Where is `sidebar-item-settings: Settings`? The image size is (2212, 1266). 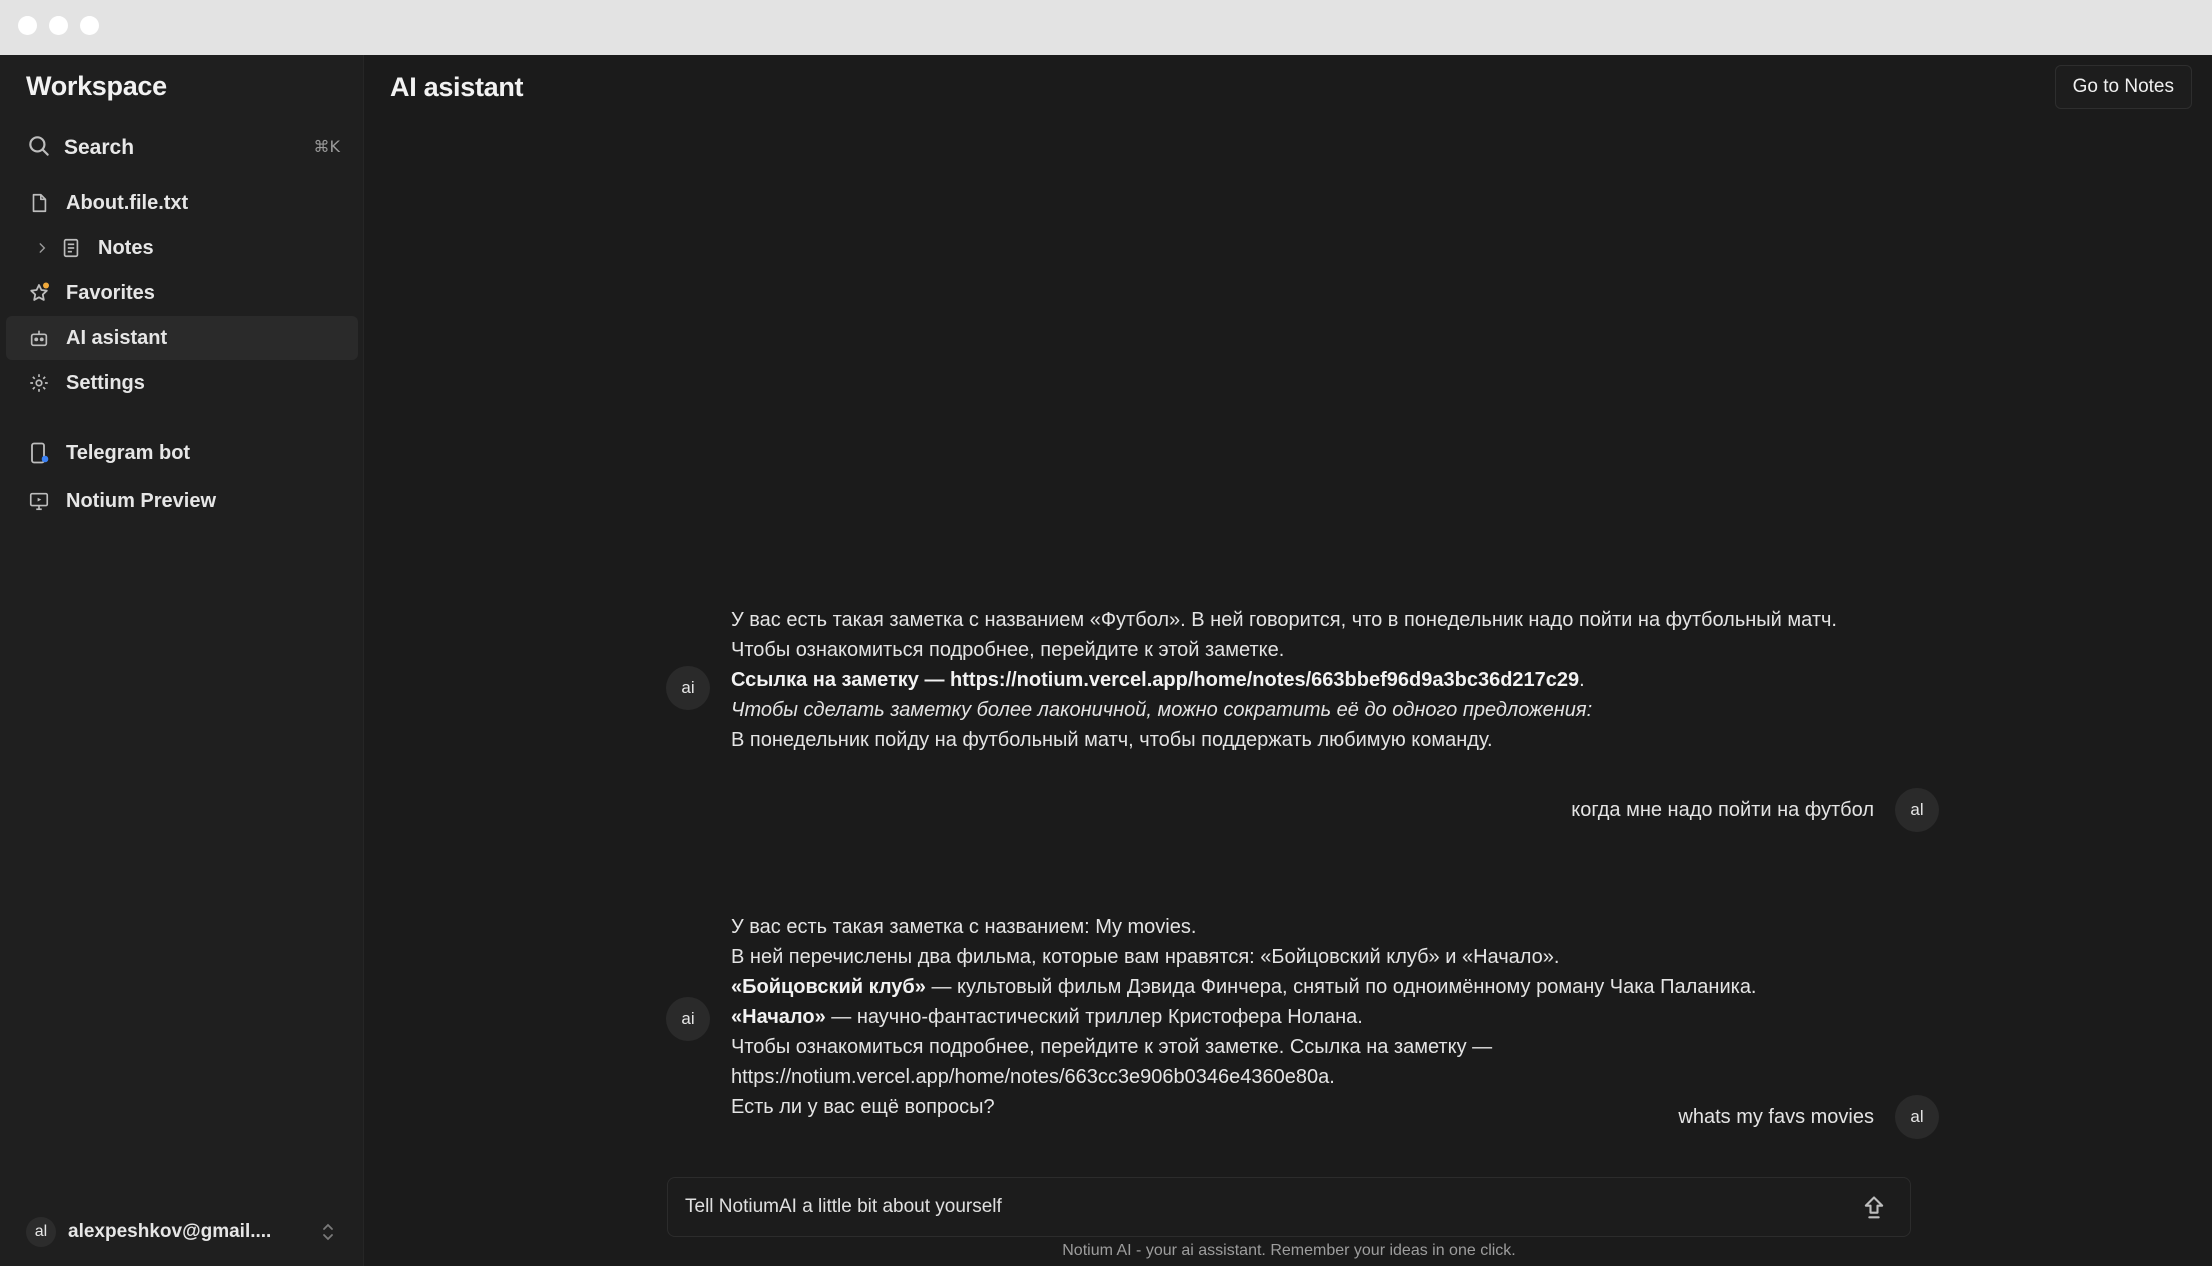
sidebar-item-settings: Settings is located at coordinates (182, 383).